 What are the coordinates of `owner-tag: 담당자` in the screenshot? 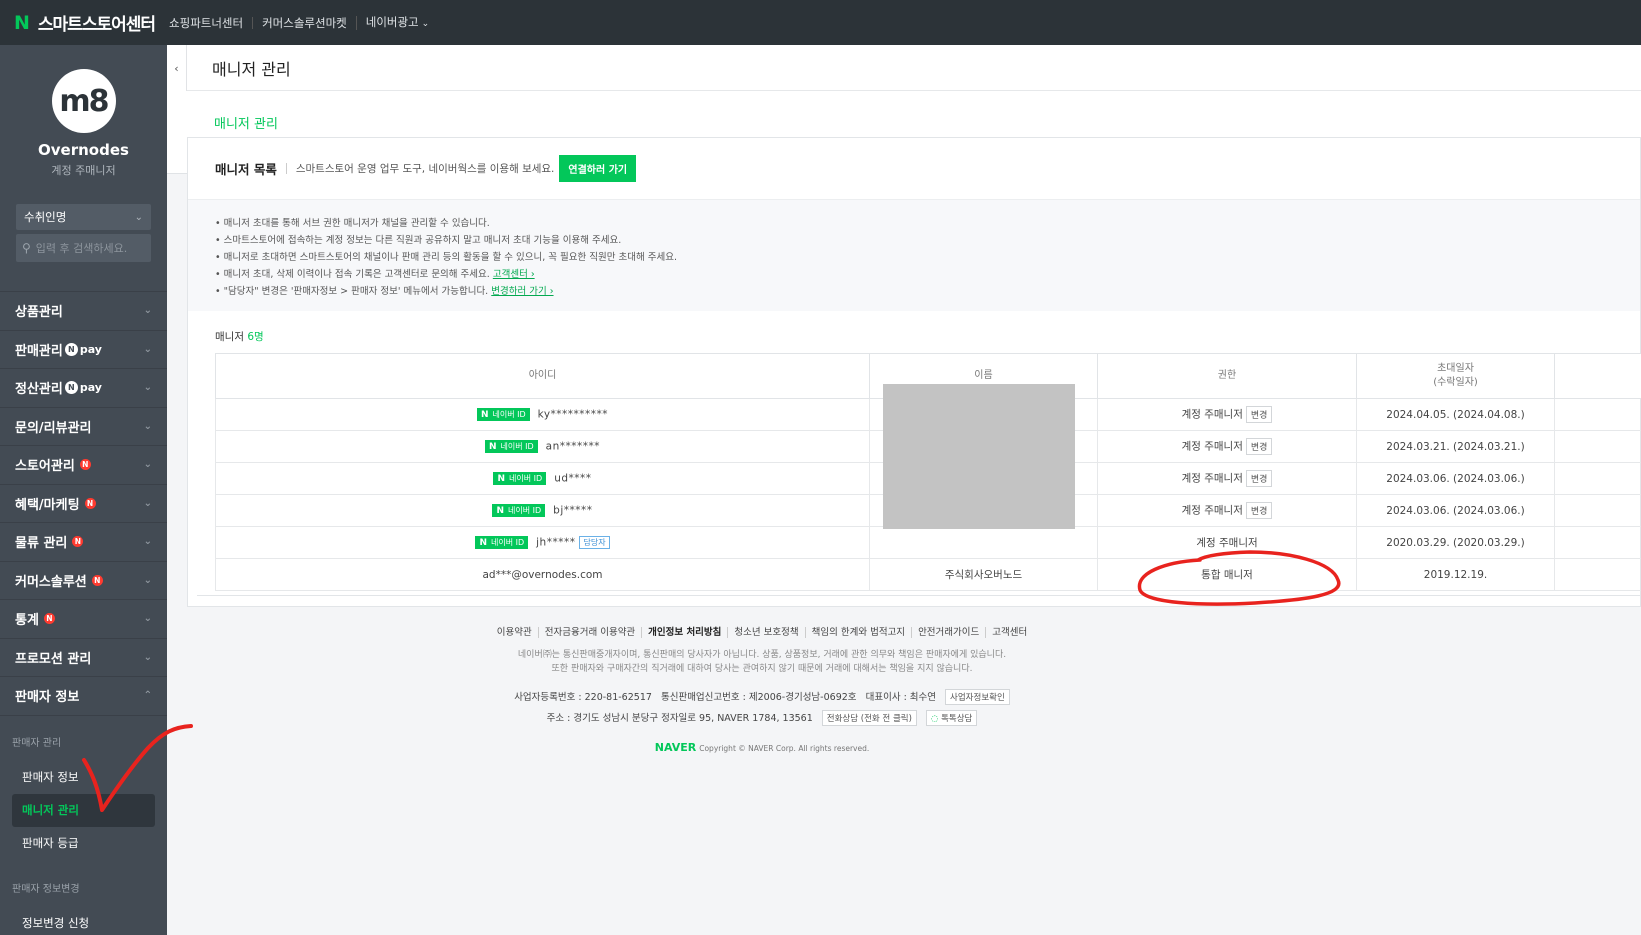 It's located at (594, 542).